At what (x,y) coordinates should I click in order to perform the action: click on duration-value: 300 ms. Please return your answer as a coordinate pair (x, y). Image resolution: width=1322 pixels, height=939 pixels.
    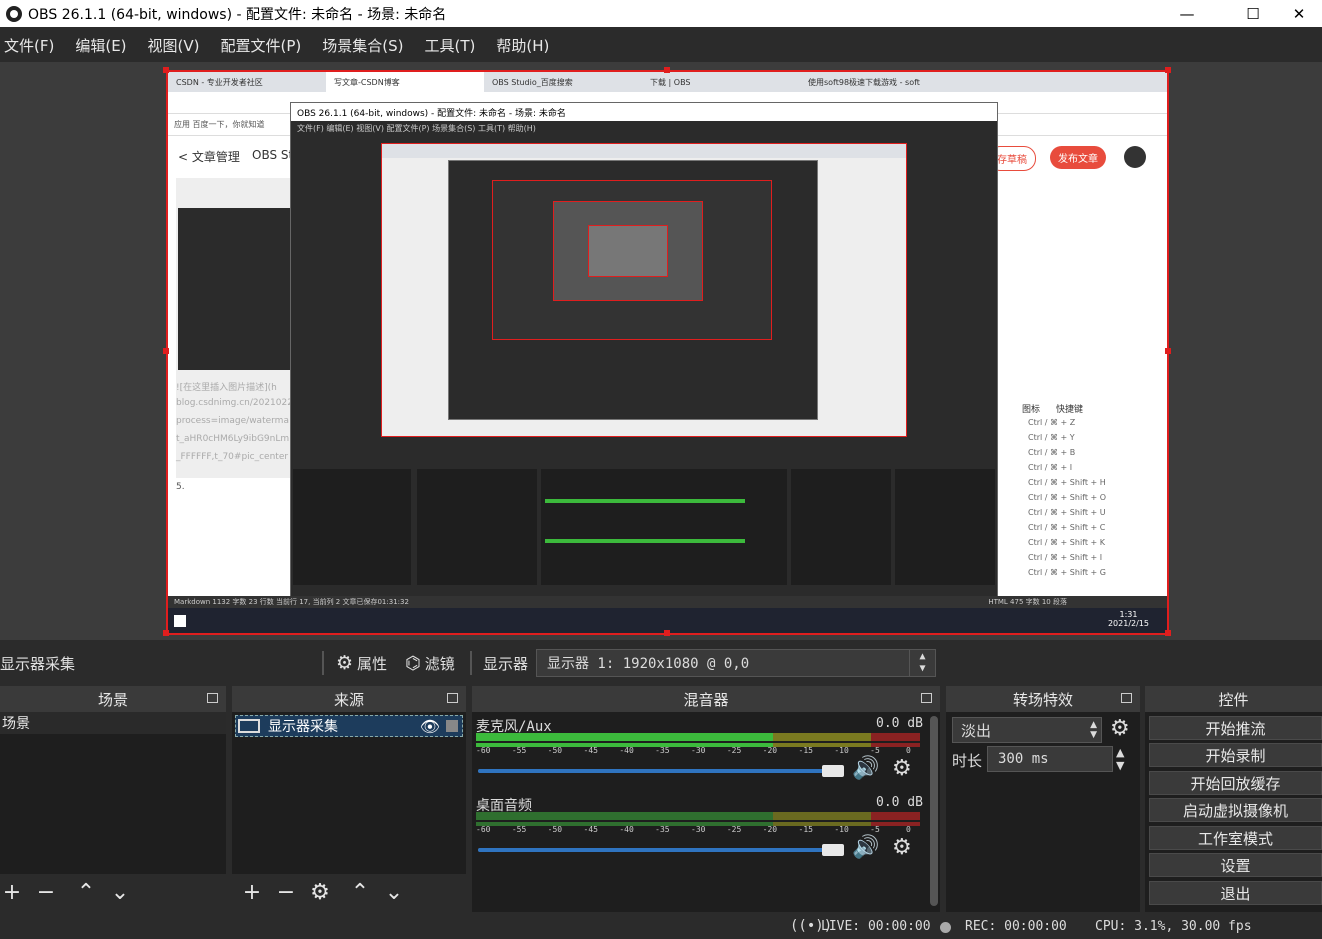
    Looking at the image, I should click on (1023, 759).